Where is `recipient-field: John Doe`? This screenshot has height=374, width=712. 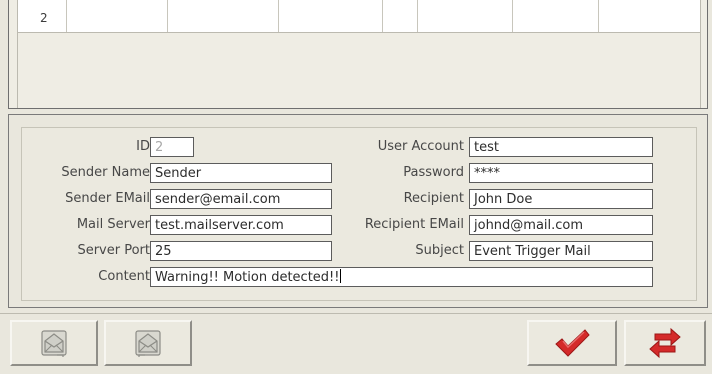 recipient-field: John Doe is located at coordinates (561, 199).